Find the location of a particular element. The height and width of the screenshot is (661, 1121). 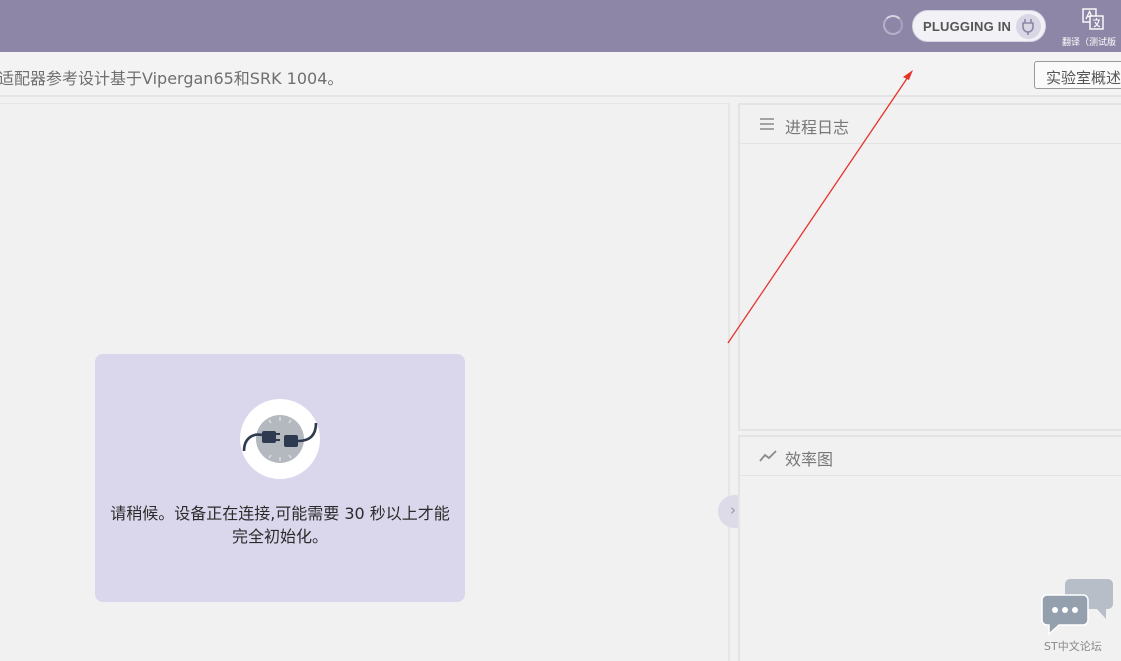

annotation-arrow is located at coordinates (820, 207).